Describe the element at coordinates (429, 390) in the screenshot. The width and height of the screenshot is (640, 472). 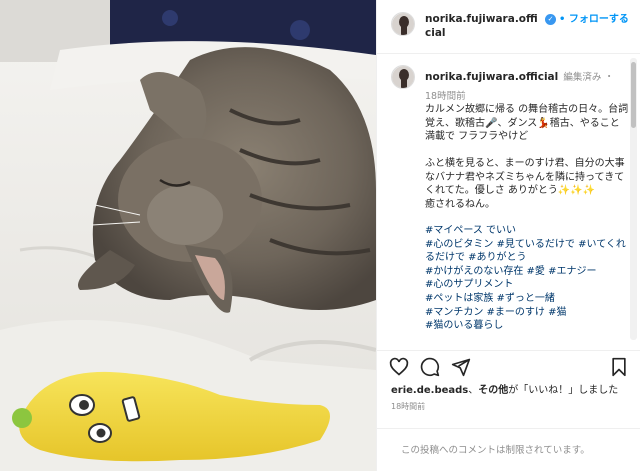
I see `likes-user: erie.de.beads` at that location.